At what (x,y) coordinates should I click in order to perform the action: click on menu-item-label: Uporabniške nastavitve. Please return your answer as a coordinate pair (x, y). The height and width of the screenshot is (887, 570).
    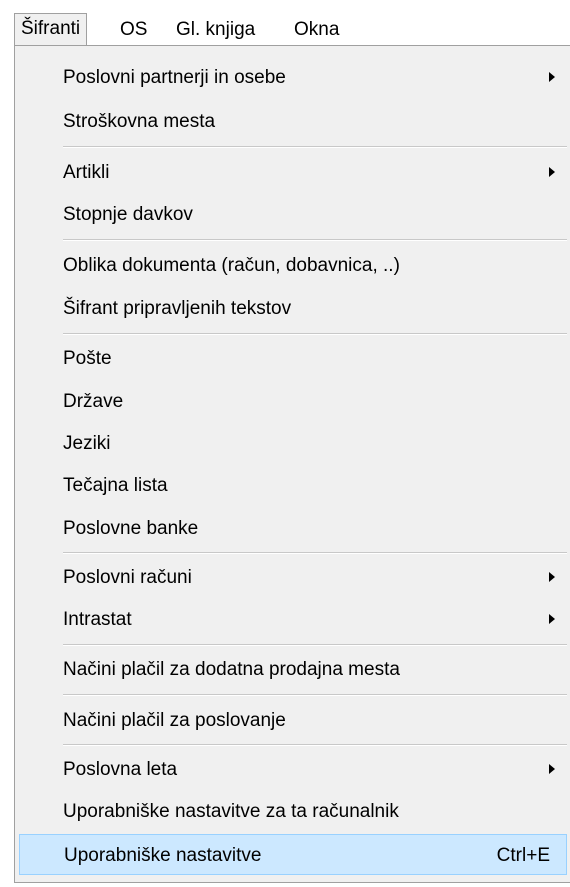
    Looking at the image, I should click on (163, 855).